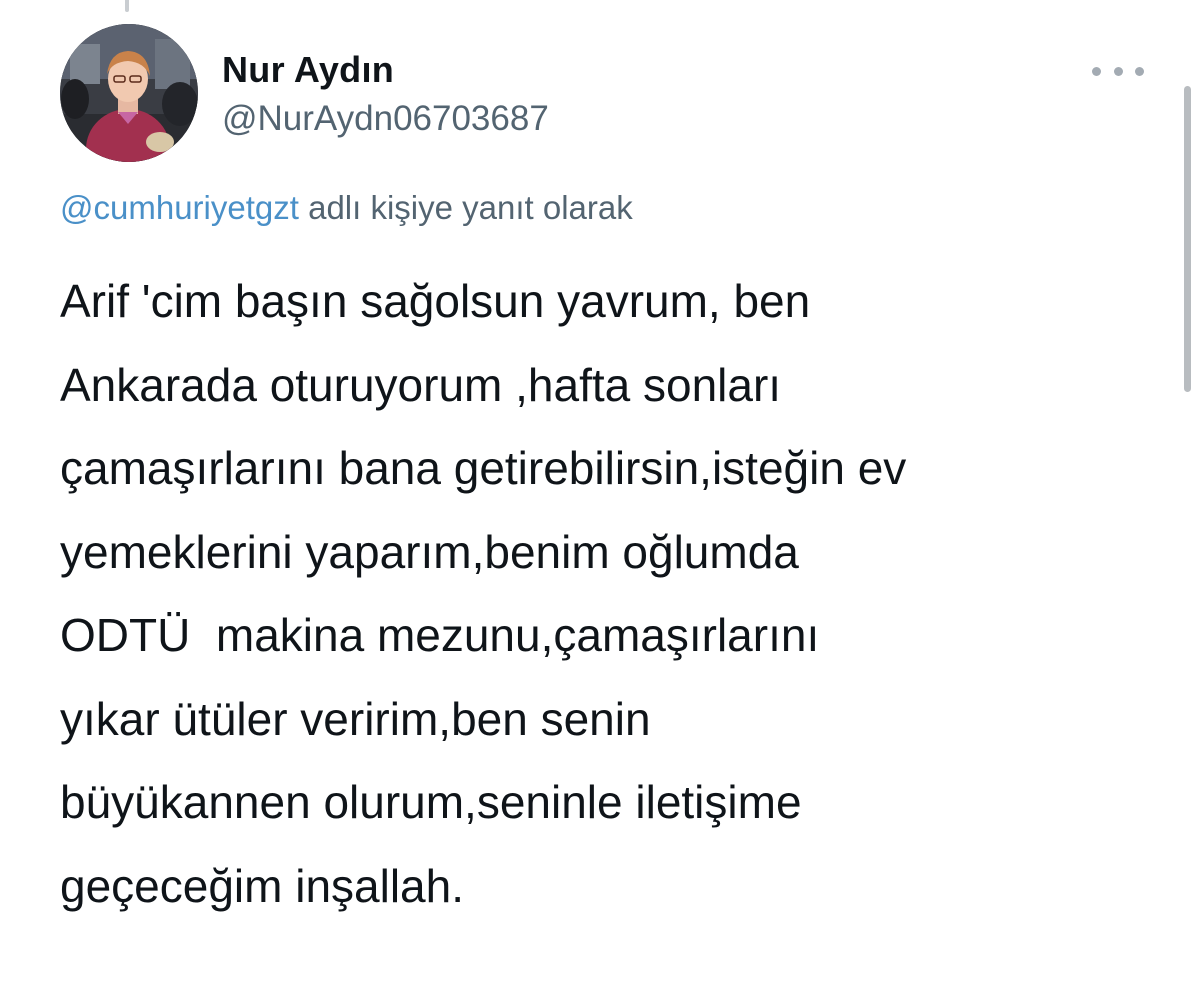  What do you see at coordinates (435, 301) in the screenshot?
I see `tweet-line: Arif 'cim başın sağolsun yavrum, ben` at bounding box center [435, 301].